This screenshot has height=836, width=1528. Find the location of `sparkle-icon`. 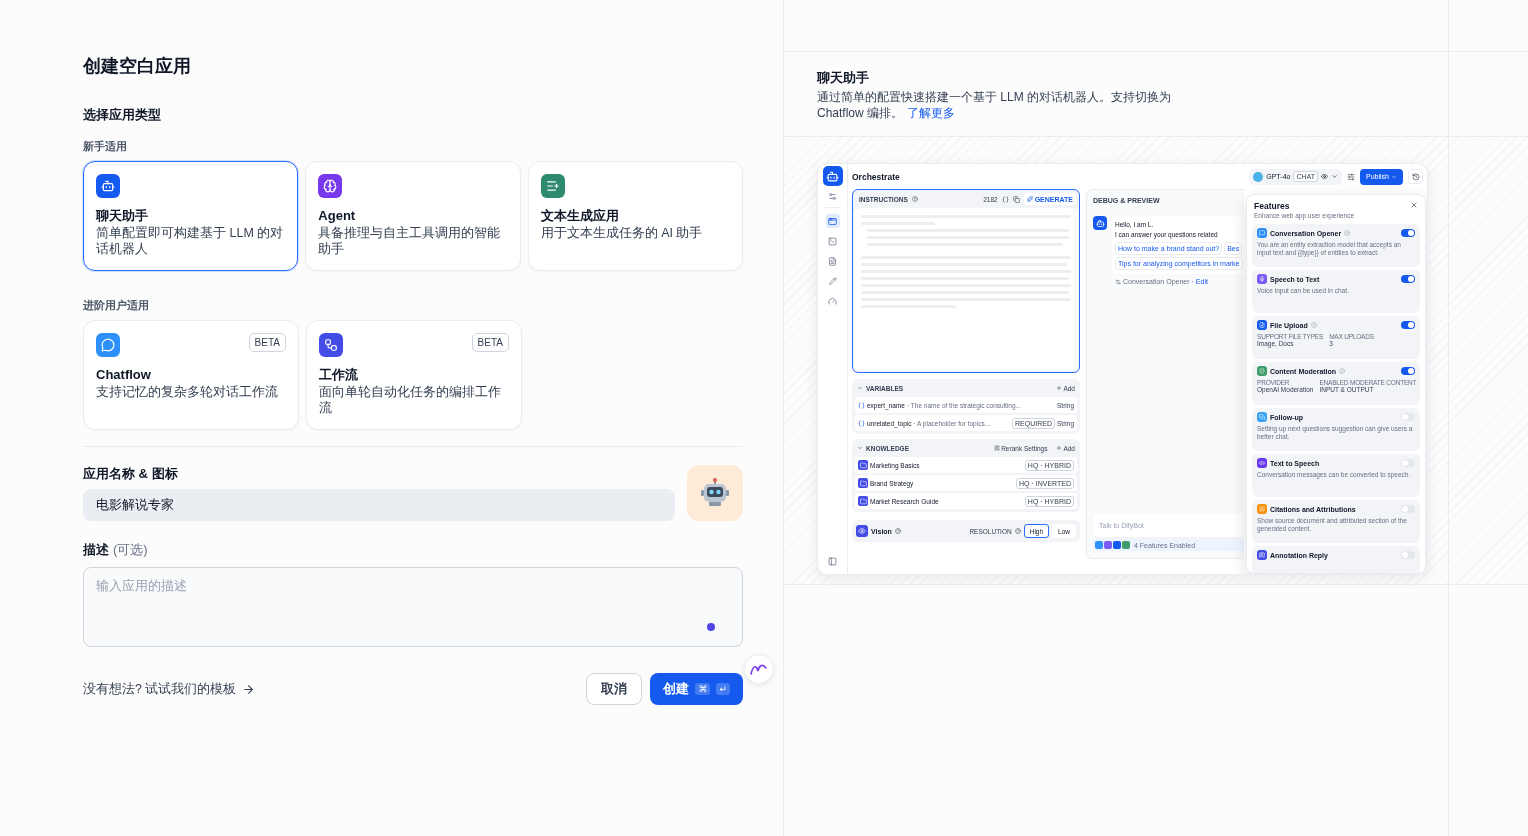

sparkle-icon is located at coordinates (1029, 199).